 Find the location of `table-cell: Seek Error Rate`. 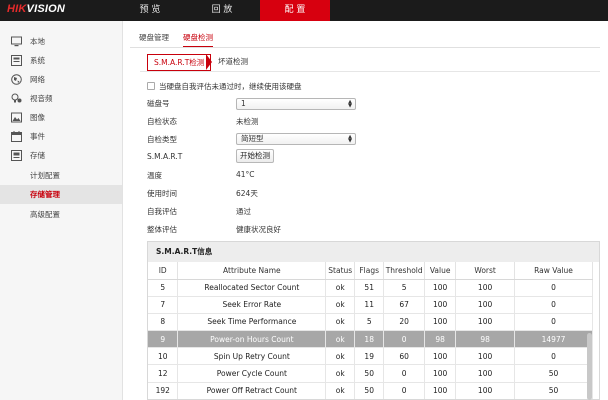

table-cell: Seek Error Rate is located at coordinates (252, 305).